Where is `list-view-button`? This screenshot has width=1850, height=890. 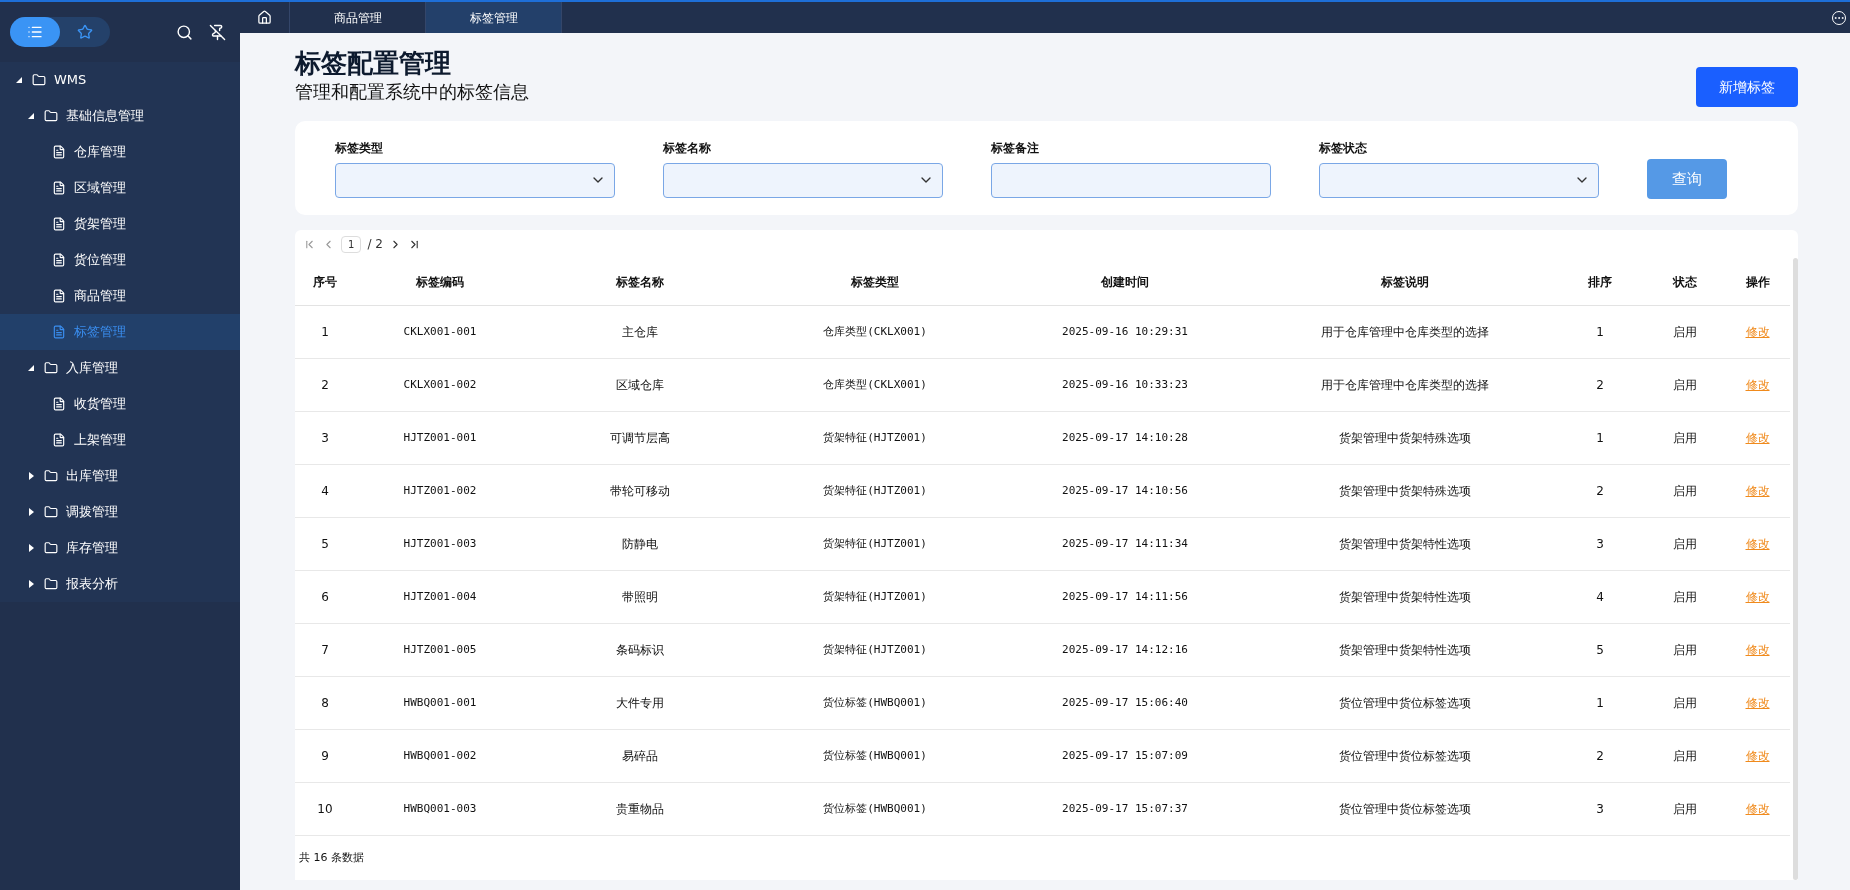
list-view-button is located at coordinates (35, 32).